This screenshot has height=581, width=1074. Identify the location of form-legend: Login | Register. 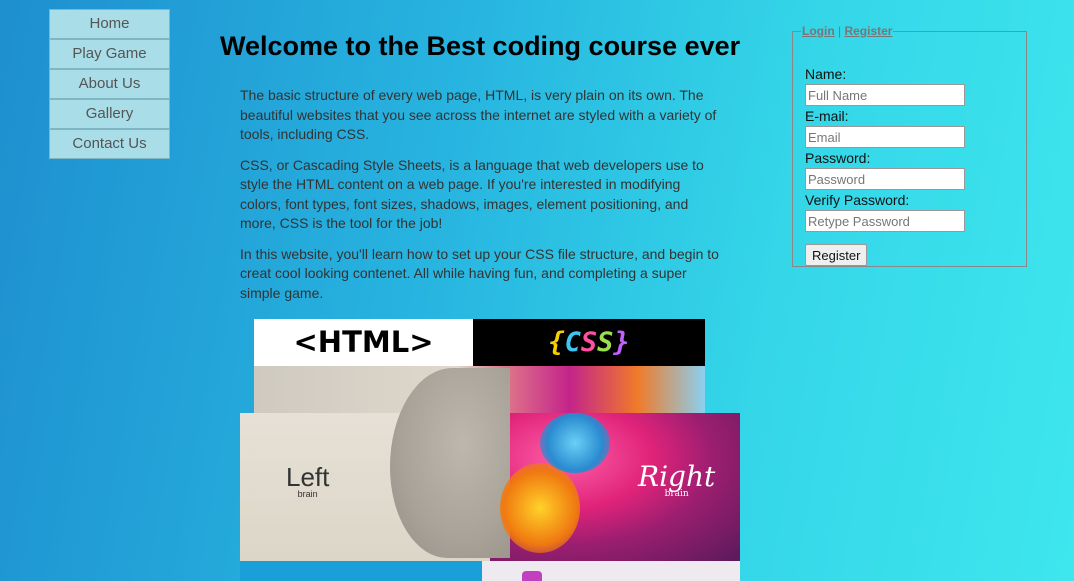
(847, 31).